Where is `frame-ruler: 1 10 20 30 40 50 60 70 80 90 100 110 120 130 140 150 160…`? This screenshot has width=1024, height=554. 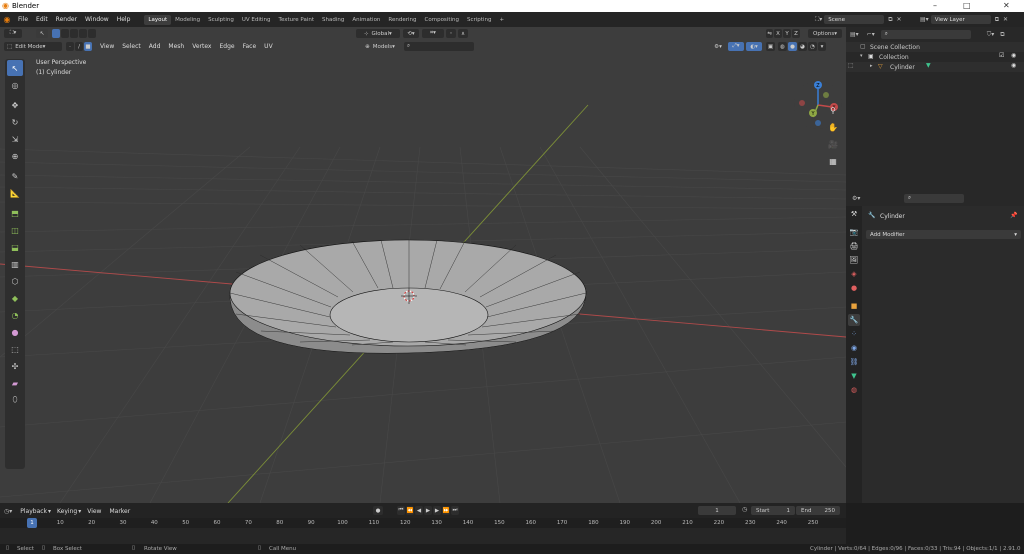 frame-ruler: 1 10 20 30 40 50 60 70 80 90 100 110 120 130 140 150 160… is located at coordinates (423, 523).